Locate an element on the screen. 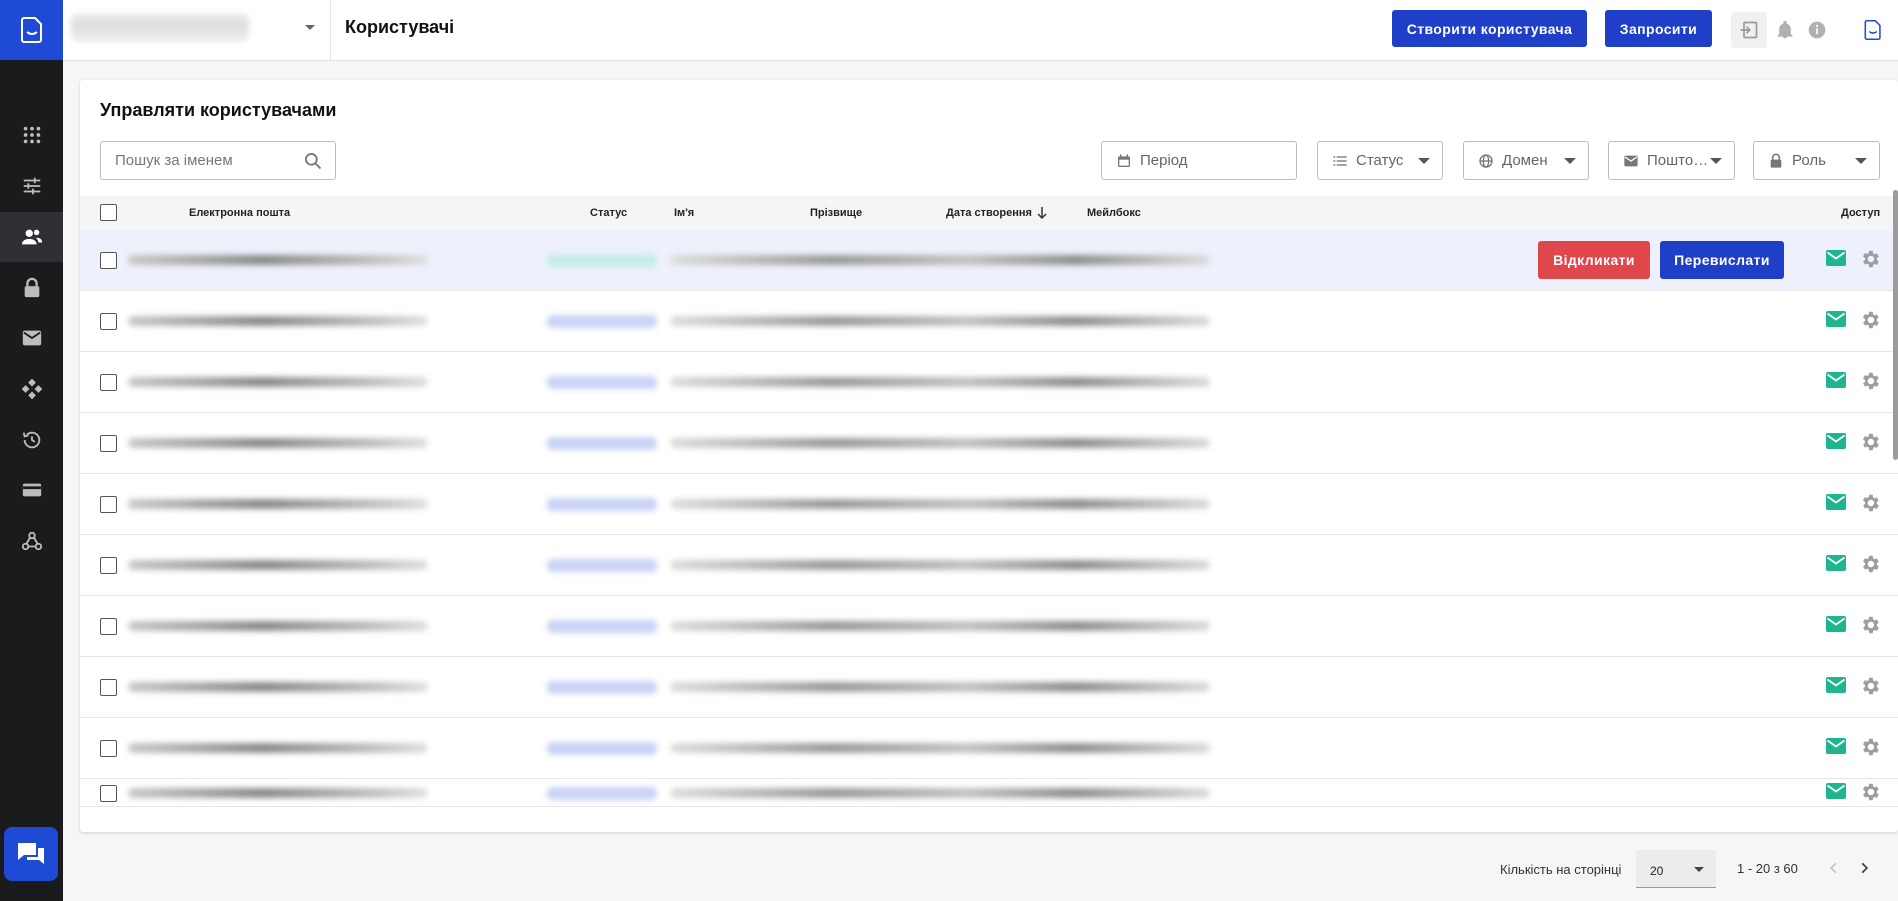 Image resolution: width=1898 pixels, height=901 pixels. sidebar-item-integrations is located at coordinates (31, 389).